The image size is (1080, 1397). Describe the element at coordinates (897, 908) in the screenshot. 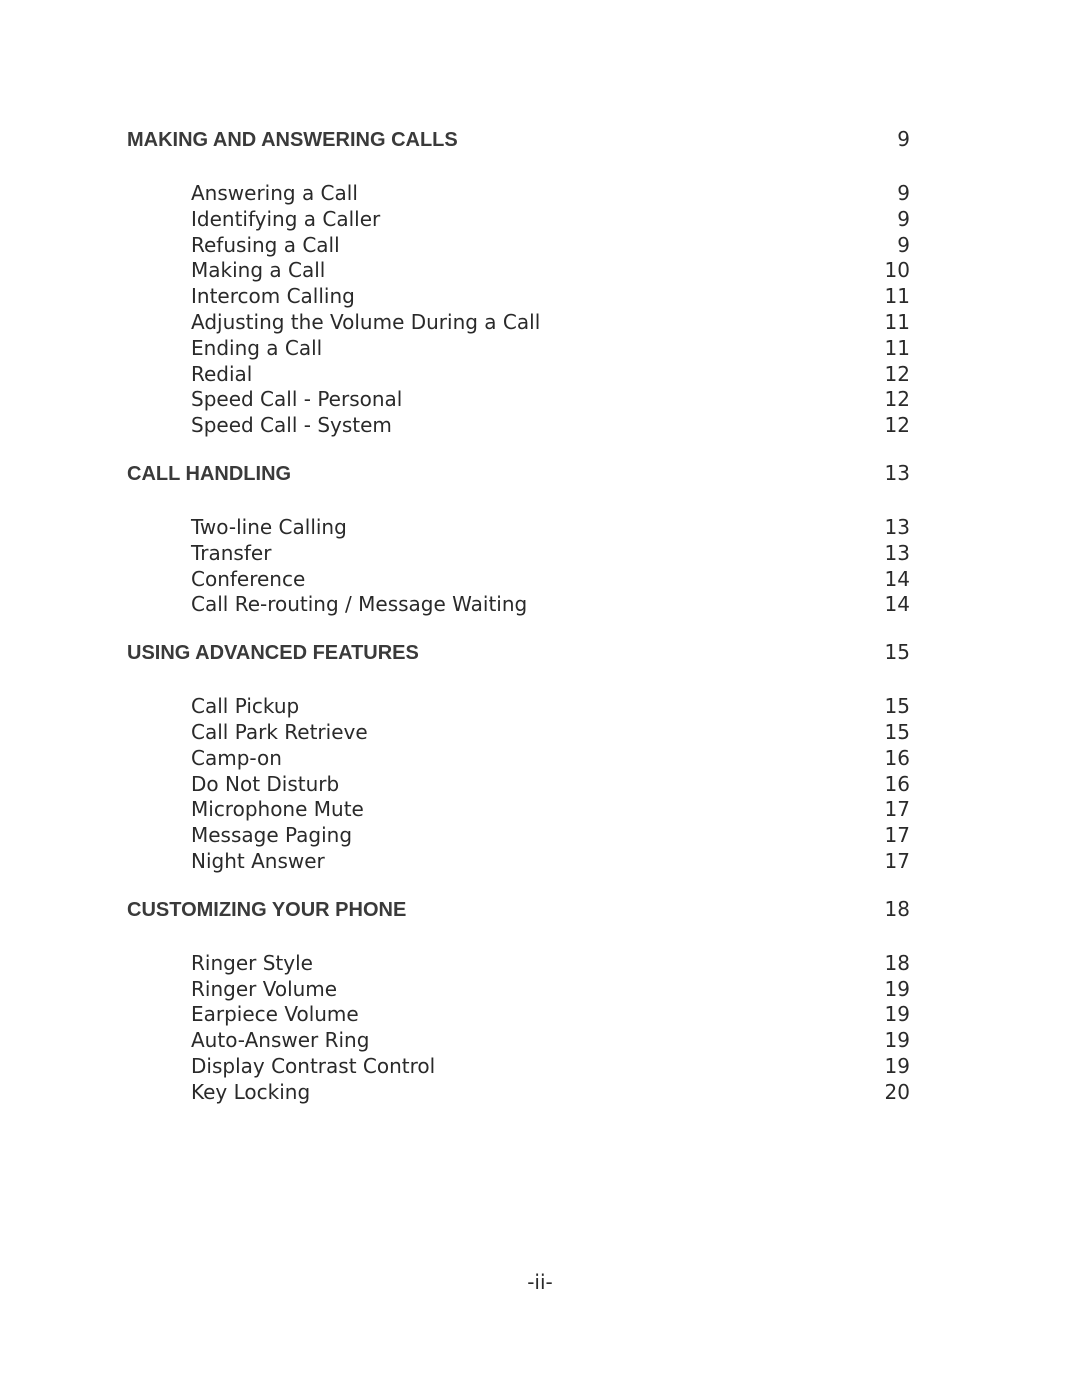

I see `section-page-number: 18` at that location.